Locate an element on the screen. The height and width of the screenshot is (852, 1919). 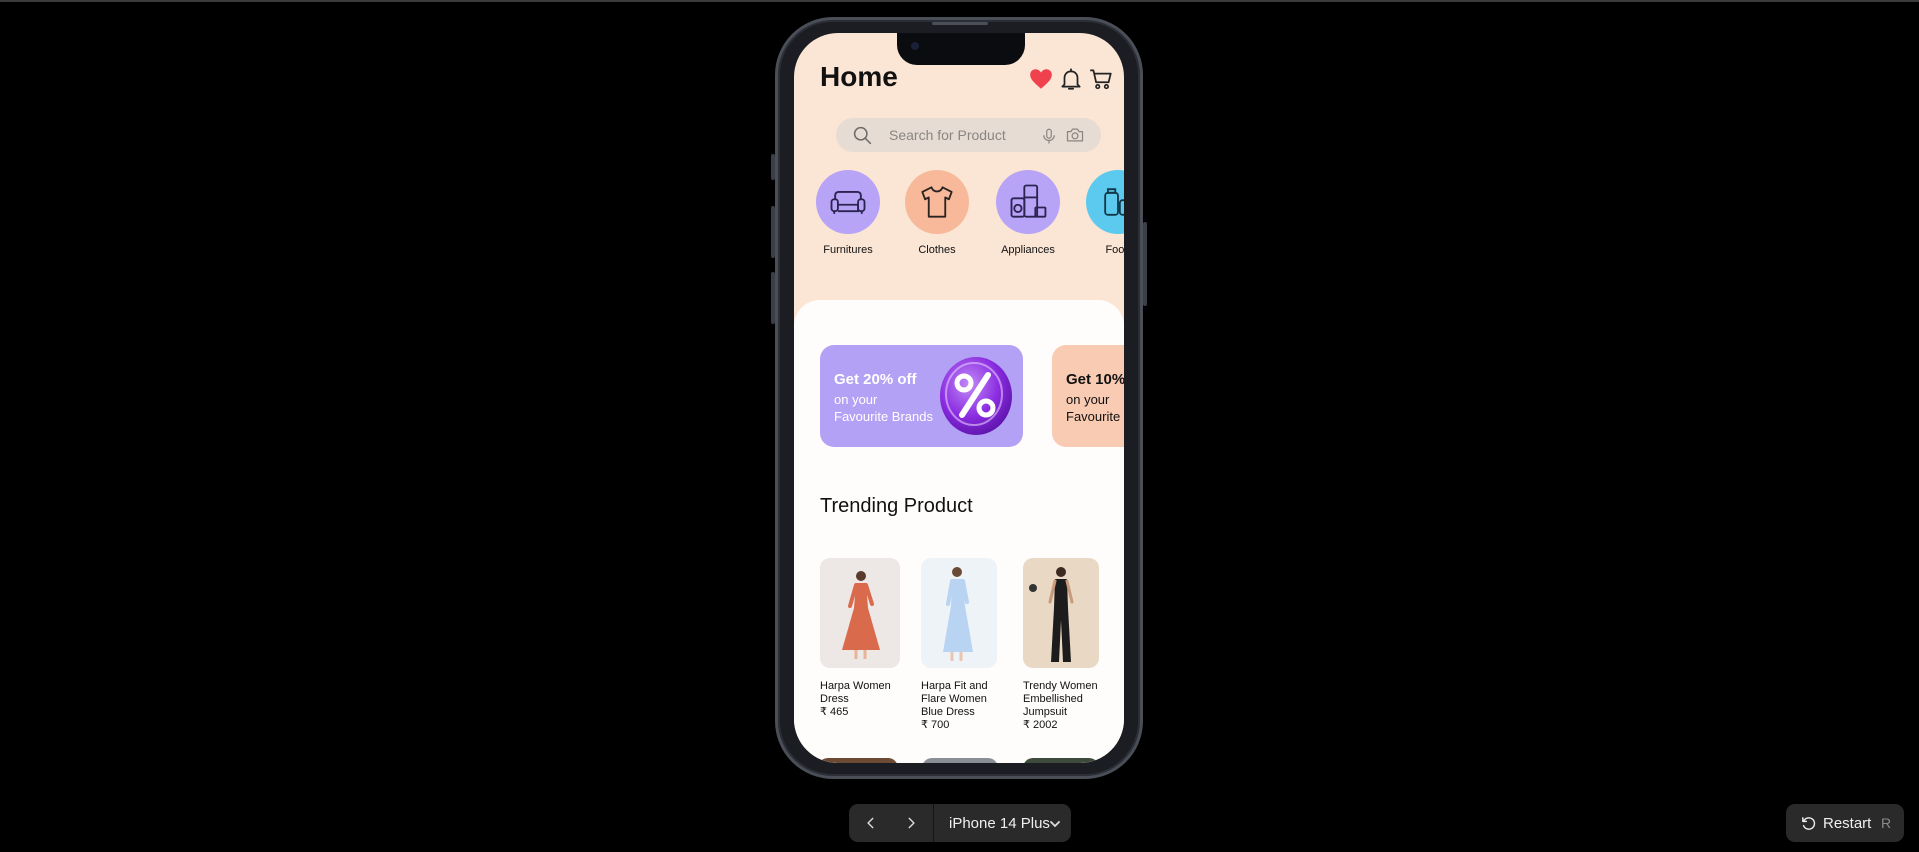
product-card: Trendy Women Embellished Jumpsuit ₹ 2002 is located at coordinates (1066, 645).